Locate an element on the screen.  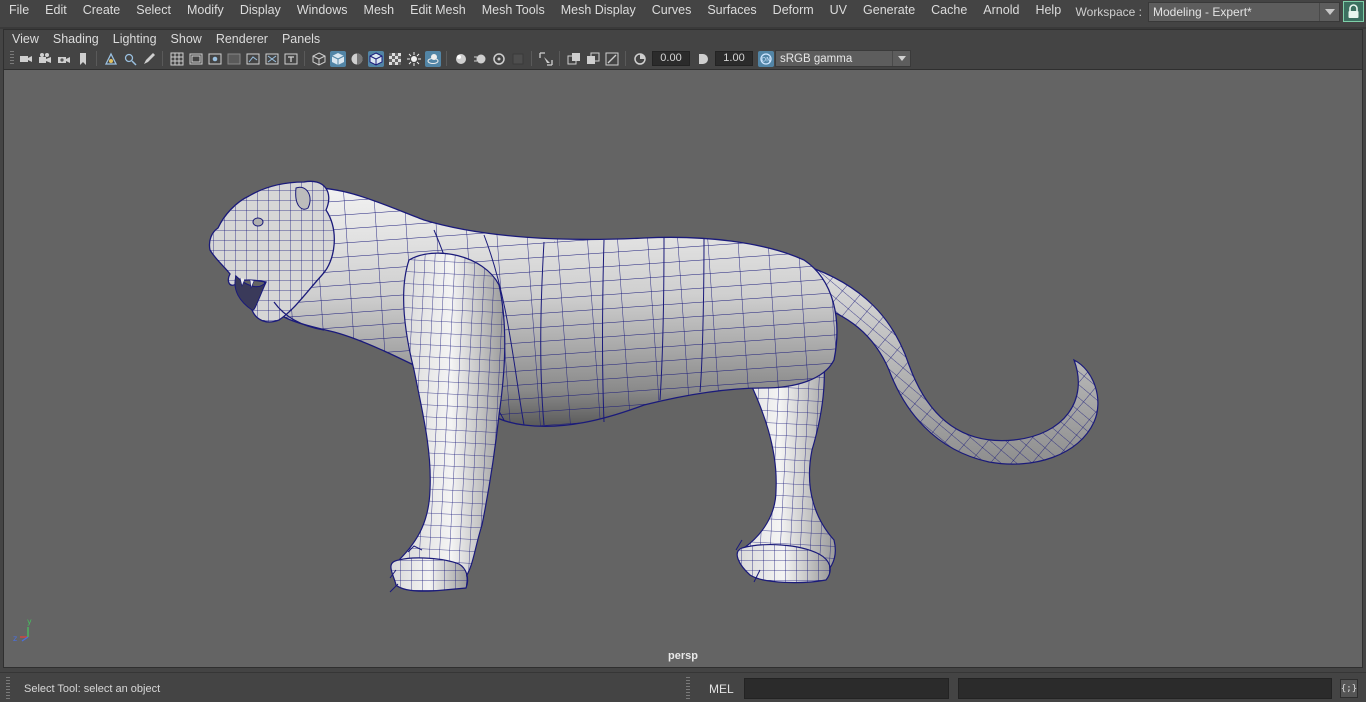
command-result-field is located at coordinates (1145, 688).